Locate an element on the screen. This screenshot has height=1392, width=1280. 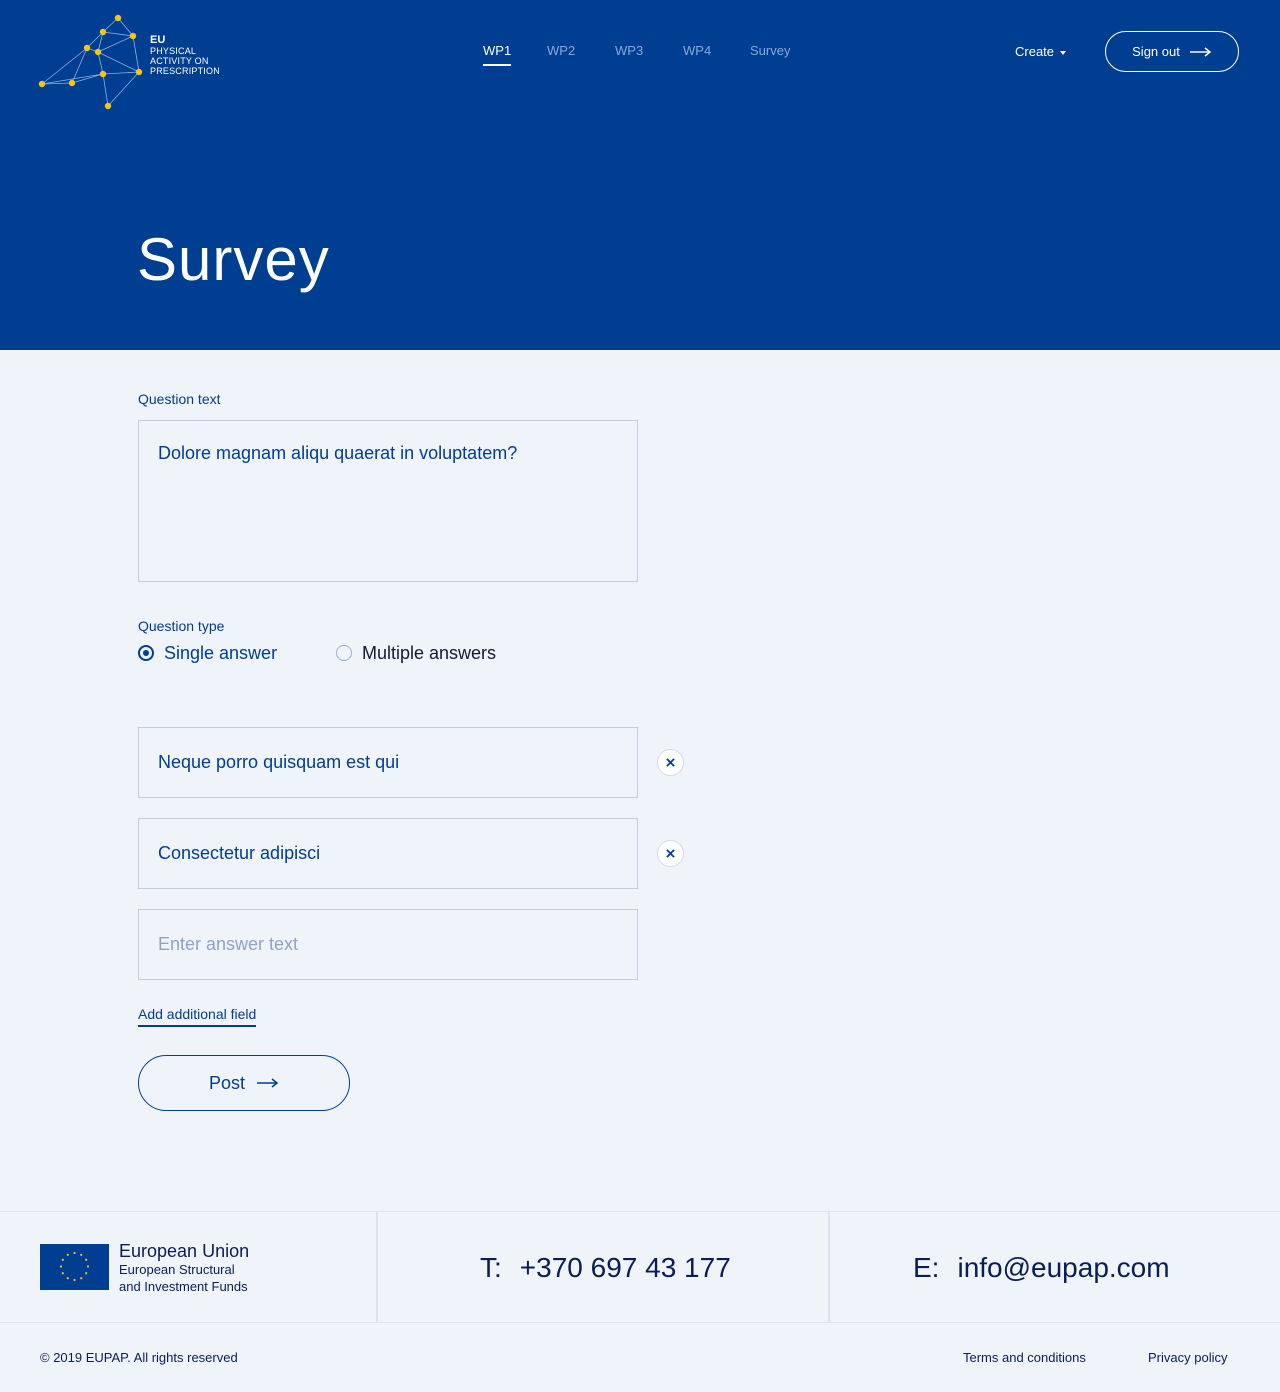
sign-out-button: Sign out is located at coordinates (1172, 51).